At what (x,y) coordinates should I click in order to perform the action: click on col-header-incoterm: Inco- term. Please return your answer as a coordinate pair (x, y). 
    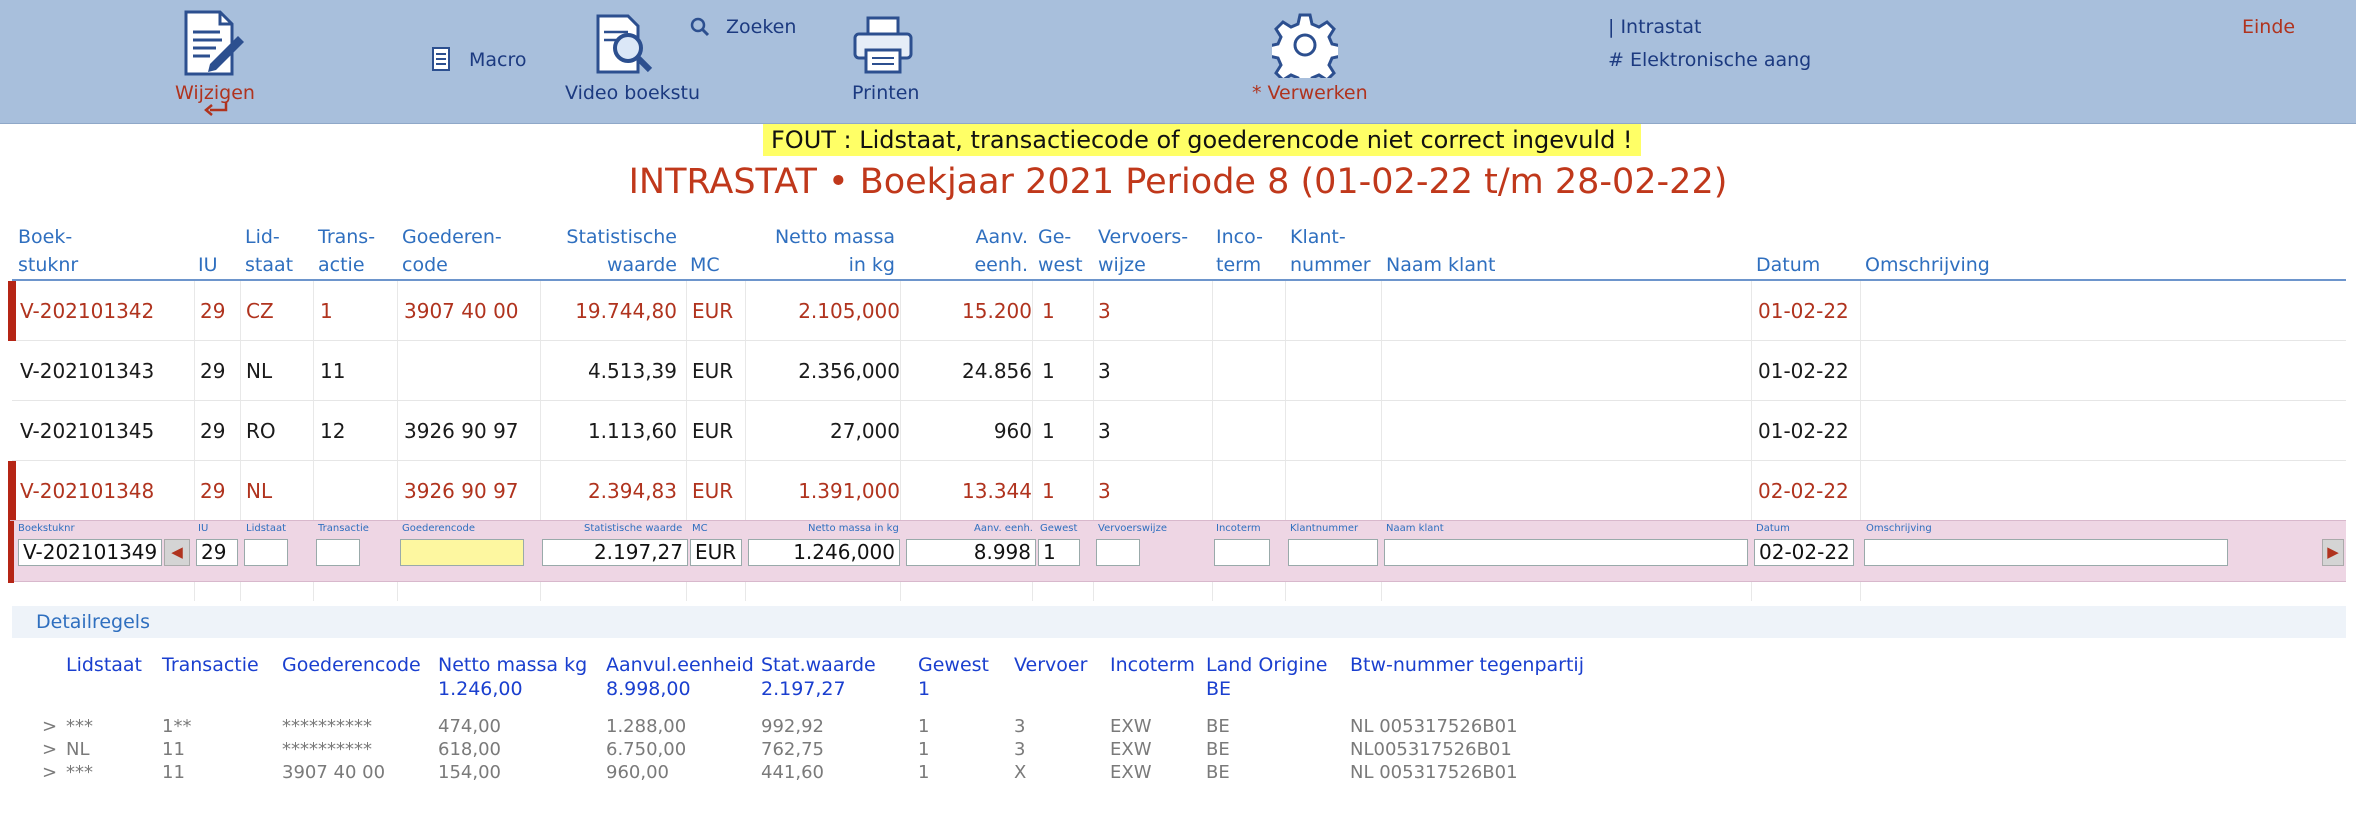
    Looking at the image, I should click on (1239, 251).